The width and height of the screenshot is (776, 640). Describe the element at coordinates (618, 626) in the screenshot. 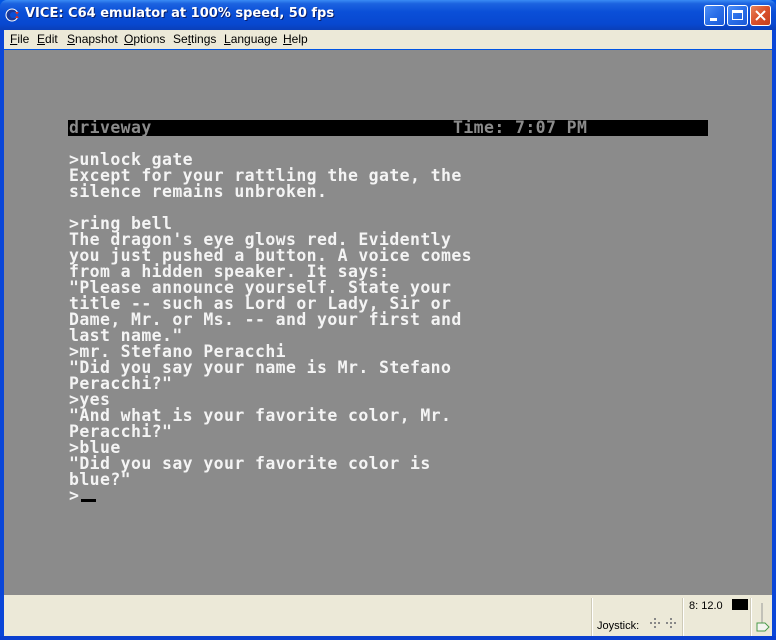

I see `joystick-label: Joystick:` at that location.